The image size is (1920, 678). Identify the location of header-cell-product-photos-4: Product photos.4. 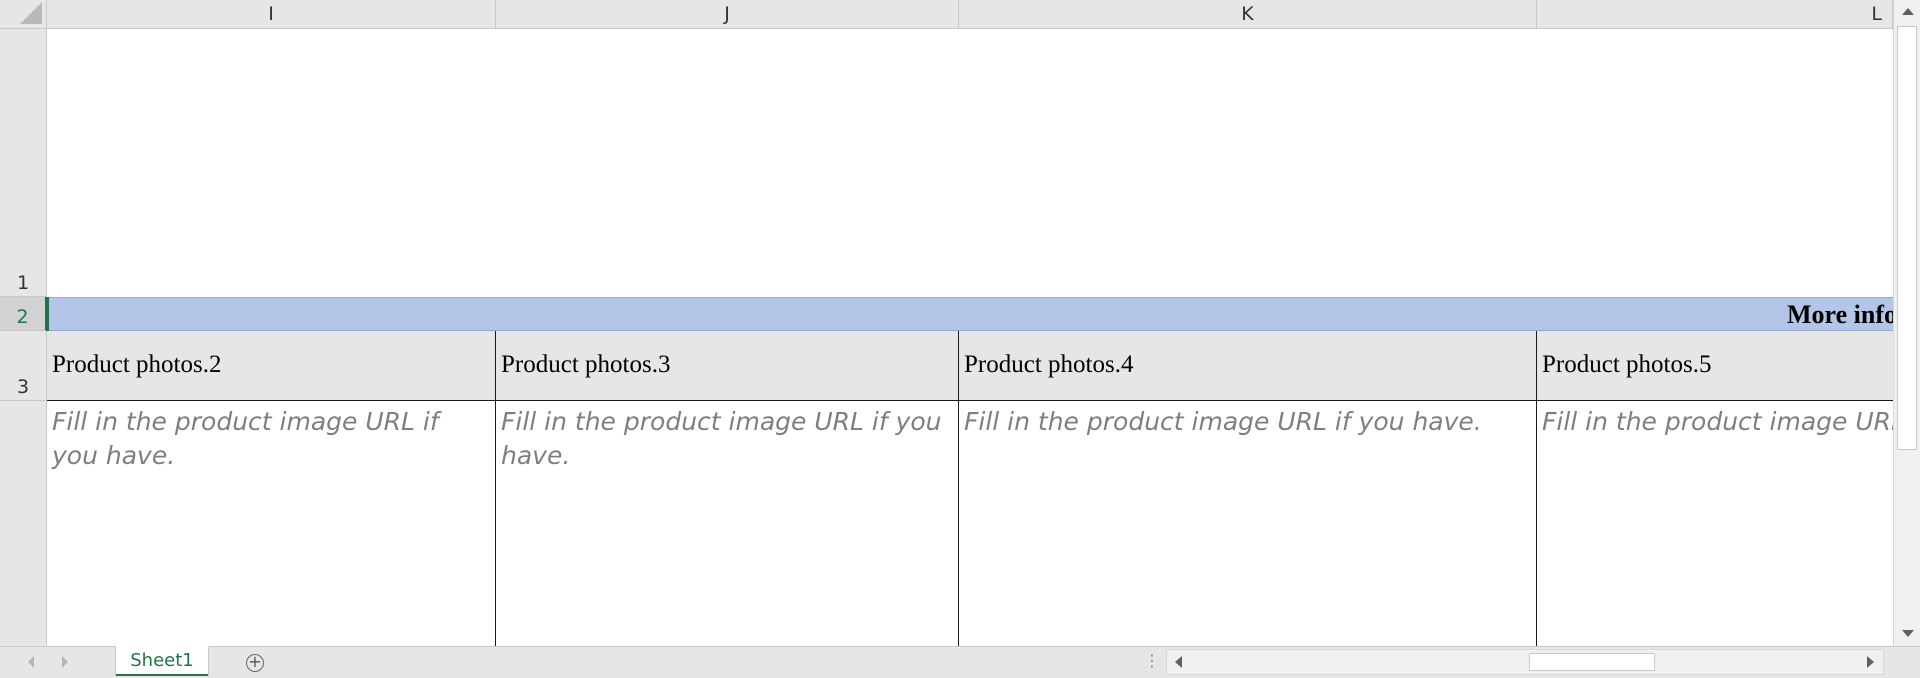
(1248, 366).